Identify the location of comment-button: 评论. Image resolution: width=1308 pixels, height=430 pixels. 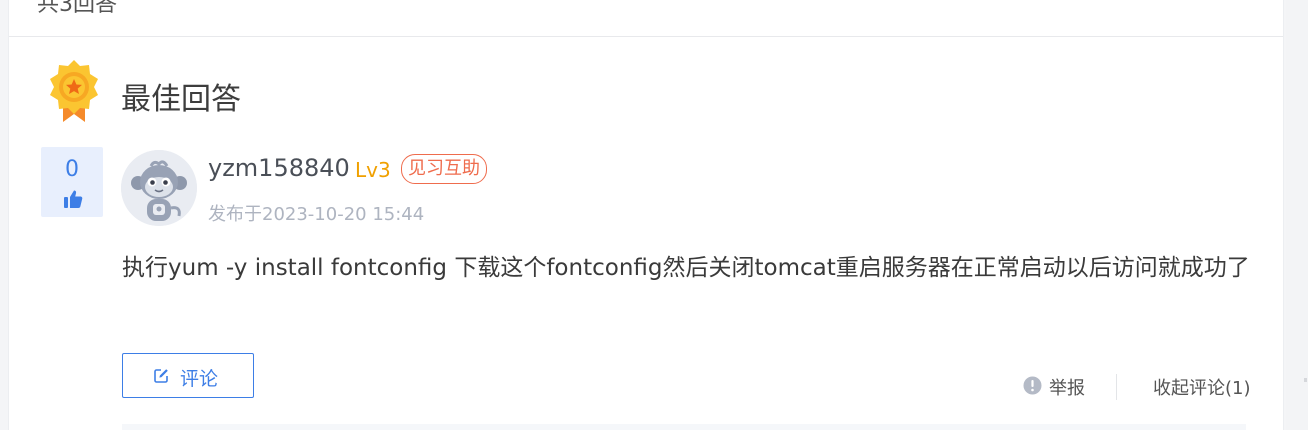
(188, 375).